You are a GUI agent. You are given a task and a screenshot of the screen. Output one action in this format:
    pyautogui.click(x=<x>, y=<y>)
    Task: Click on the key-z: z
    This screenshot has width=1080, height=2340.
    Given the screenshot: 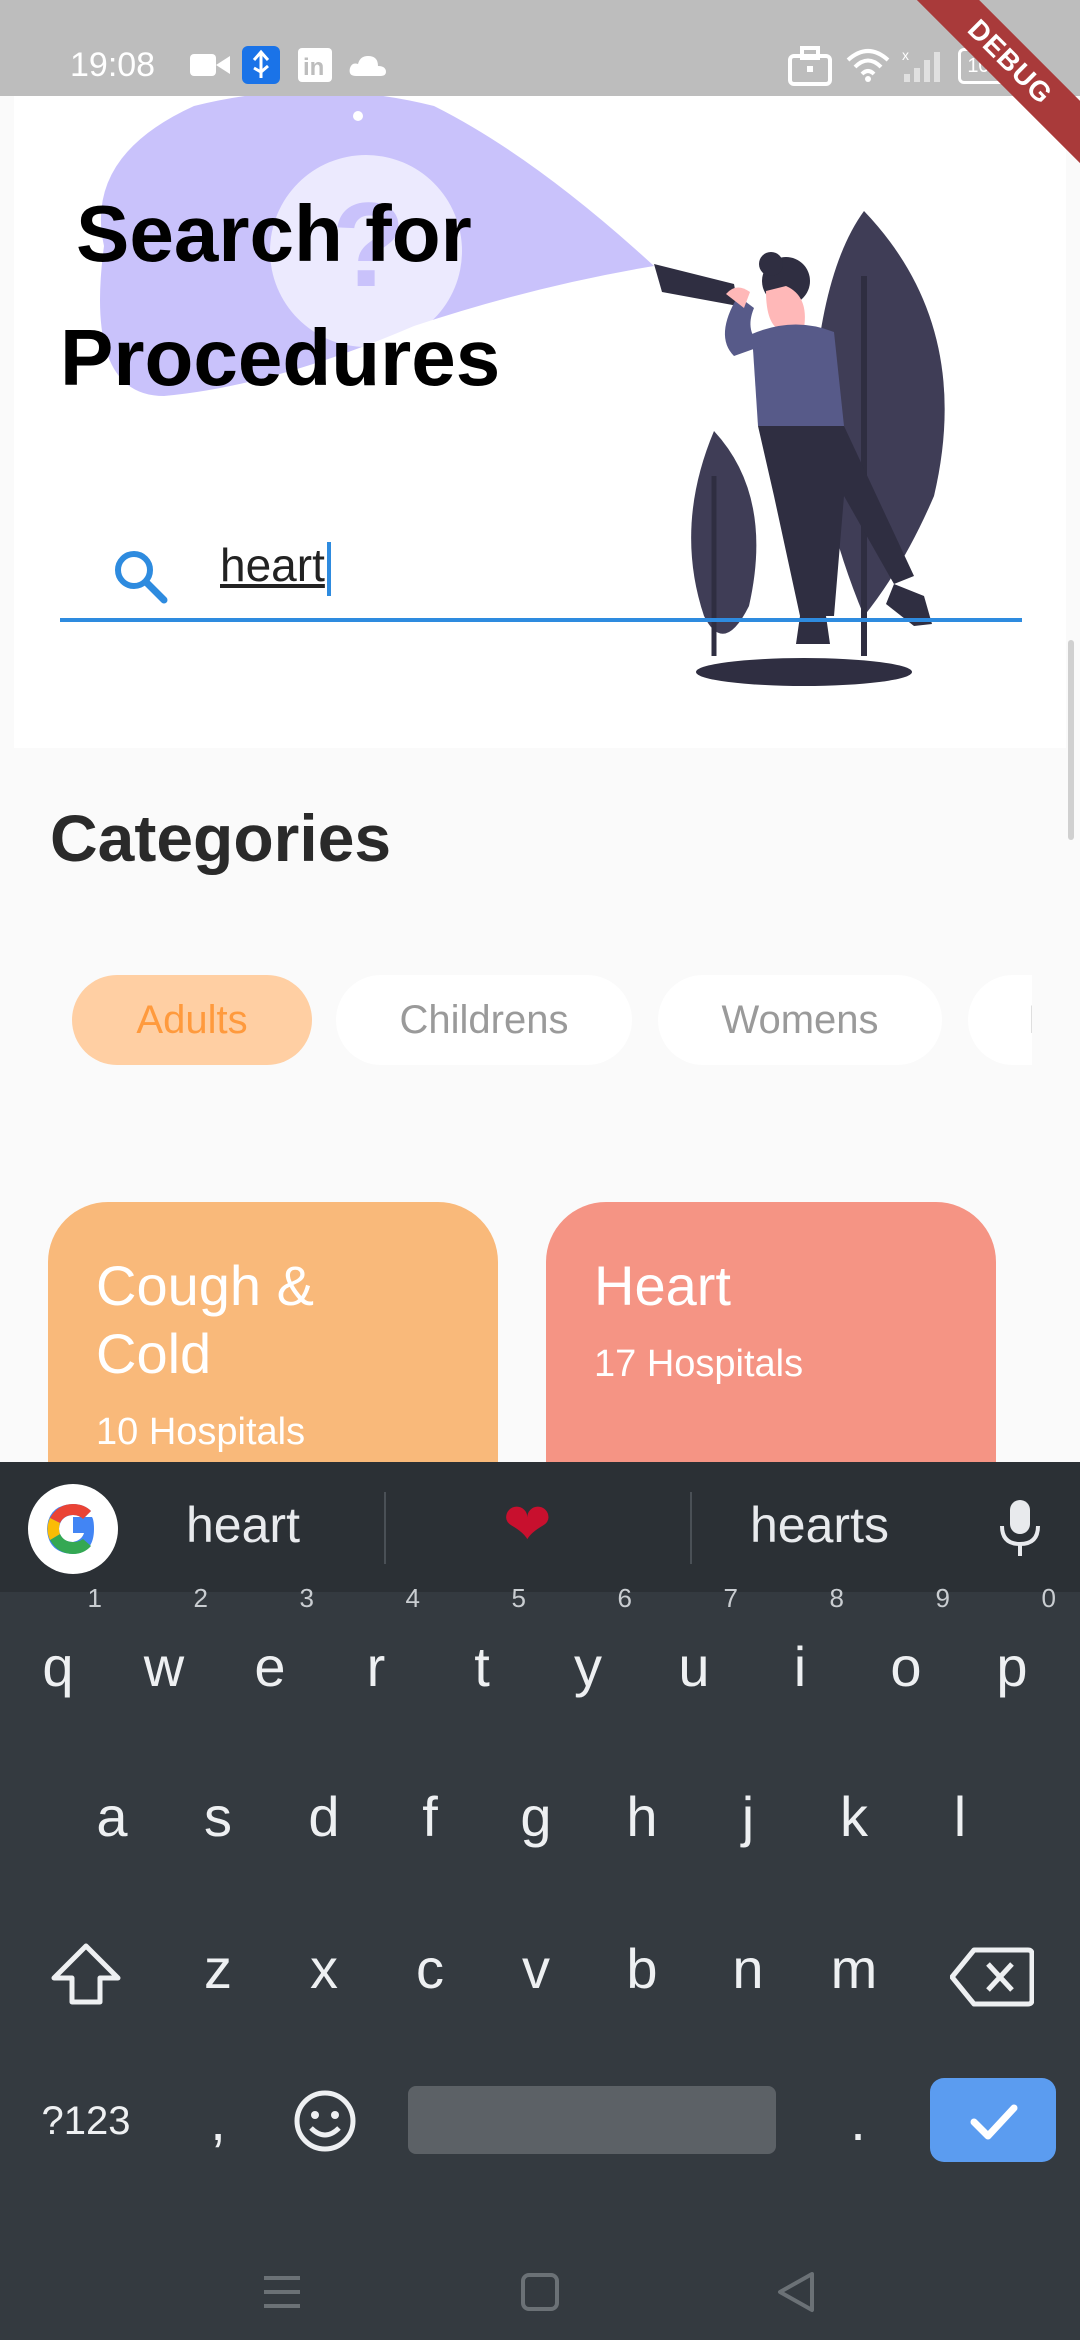 What is the action you would take?
    pyautogui.click(x=218, y=1969)
    